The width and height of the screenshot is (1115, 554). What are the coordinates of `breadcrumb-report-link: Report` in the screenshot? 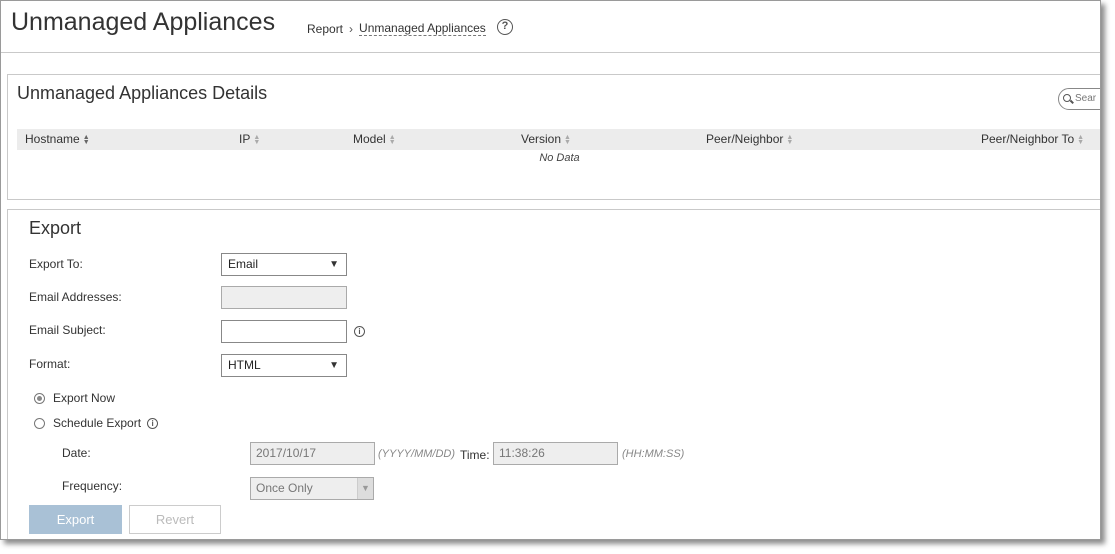 It's located at (325, 29).